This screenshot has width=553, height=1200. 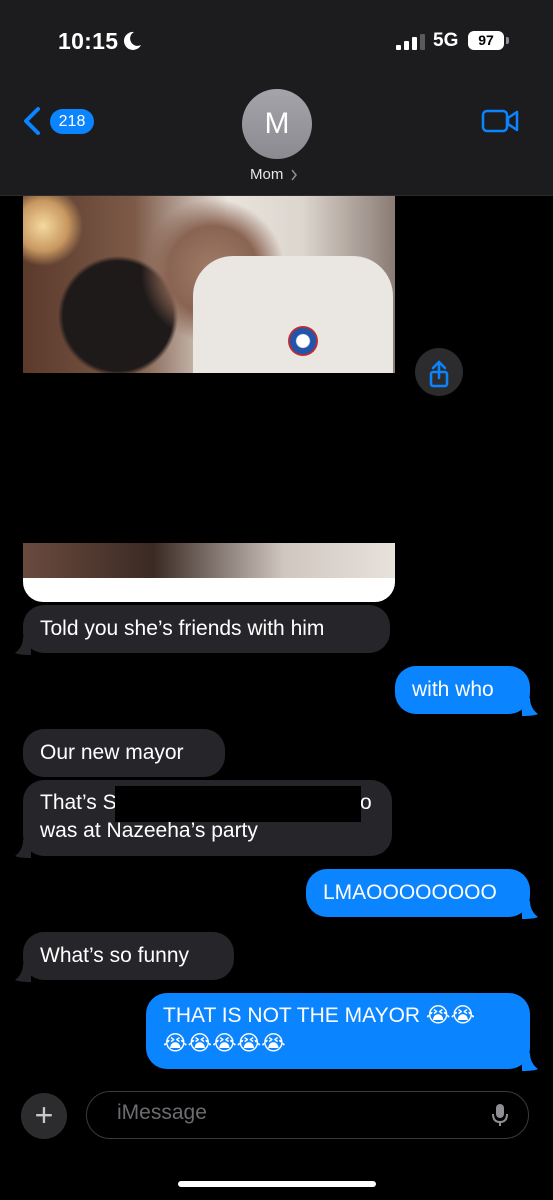 I want to click on message-text-line1: THAT IS NOT THE MAYOR 😭😭, so click(x=319, y=1015).